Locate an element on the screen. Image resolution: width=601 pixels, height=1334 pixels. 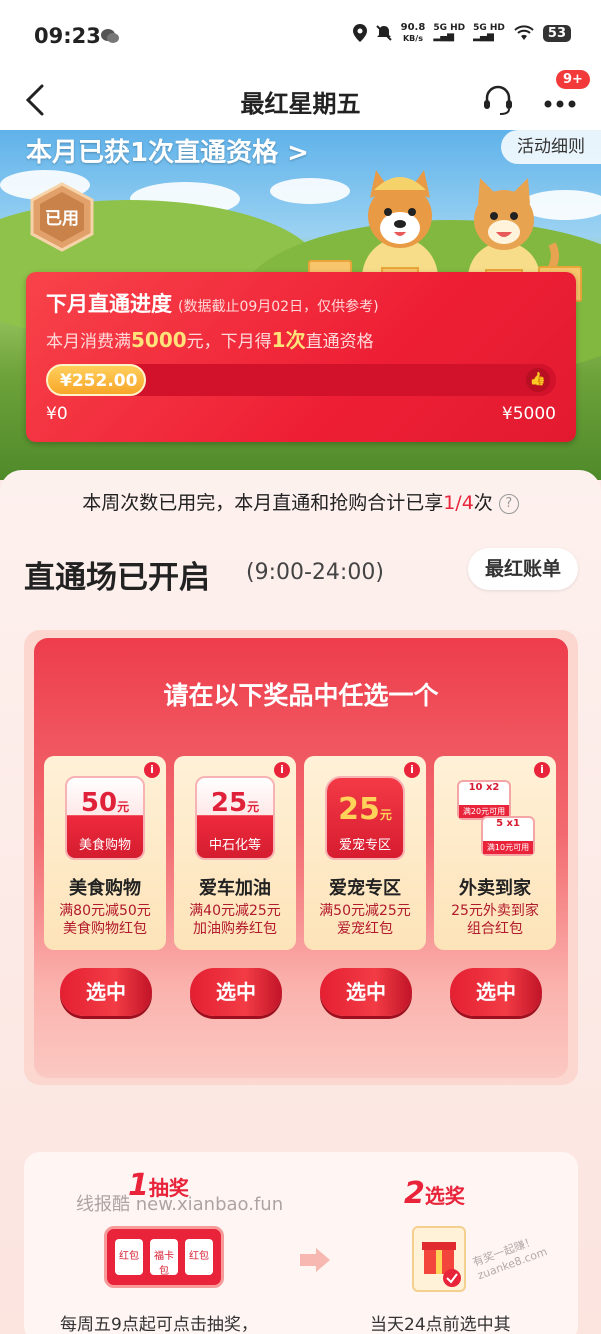
prize-item-food: i 50元 美食购物 美食购物 满80元减50元 美食购物红包 is located at coordinates (105, 853).